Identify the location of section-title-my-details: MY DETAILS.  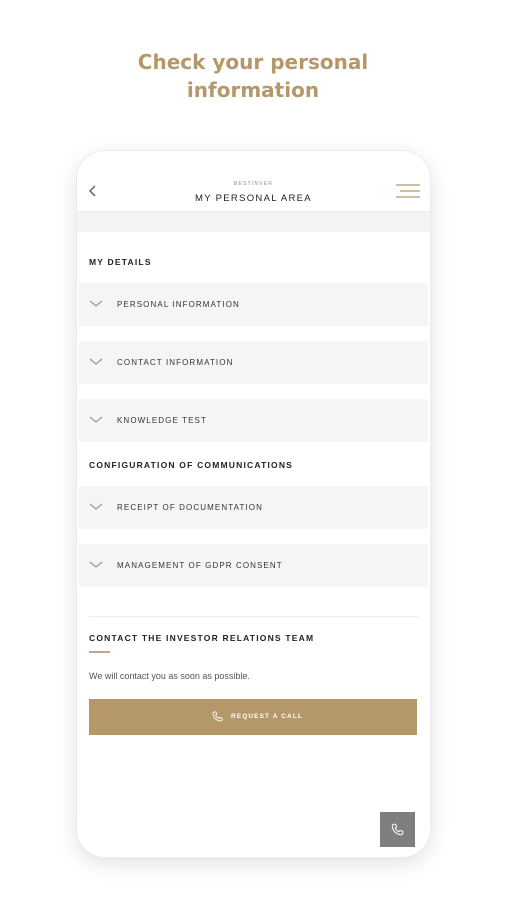
(120, 262).